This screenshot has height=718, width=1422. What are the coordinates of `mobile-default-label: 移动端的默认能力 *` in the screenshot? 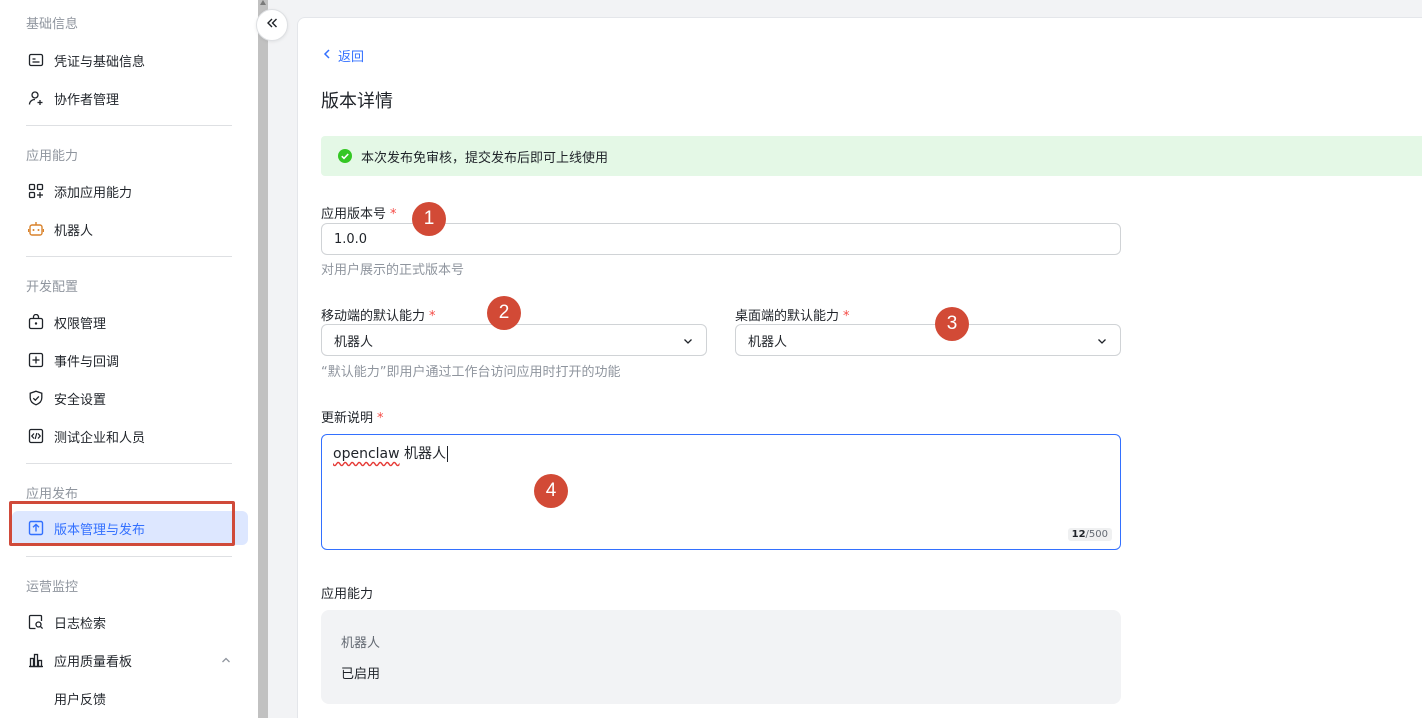 It's located at (378, 314).